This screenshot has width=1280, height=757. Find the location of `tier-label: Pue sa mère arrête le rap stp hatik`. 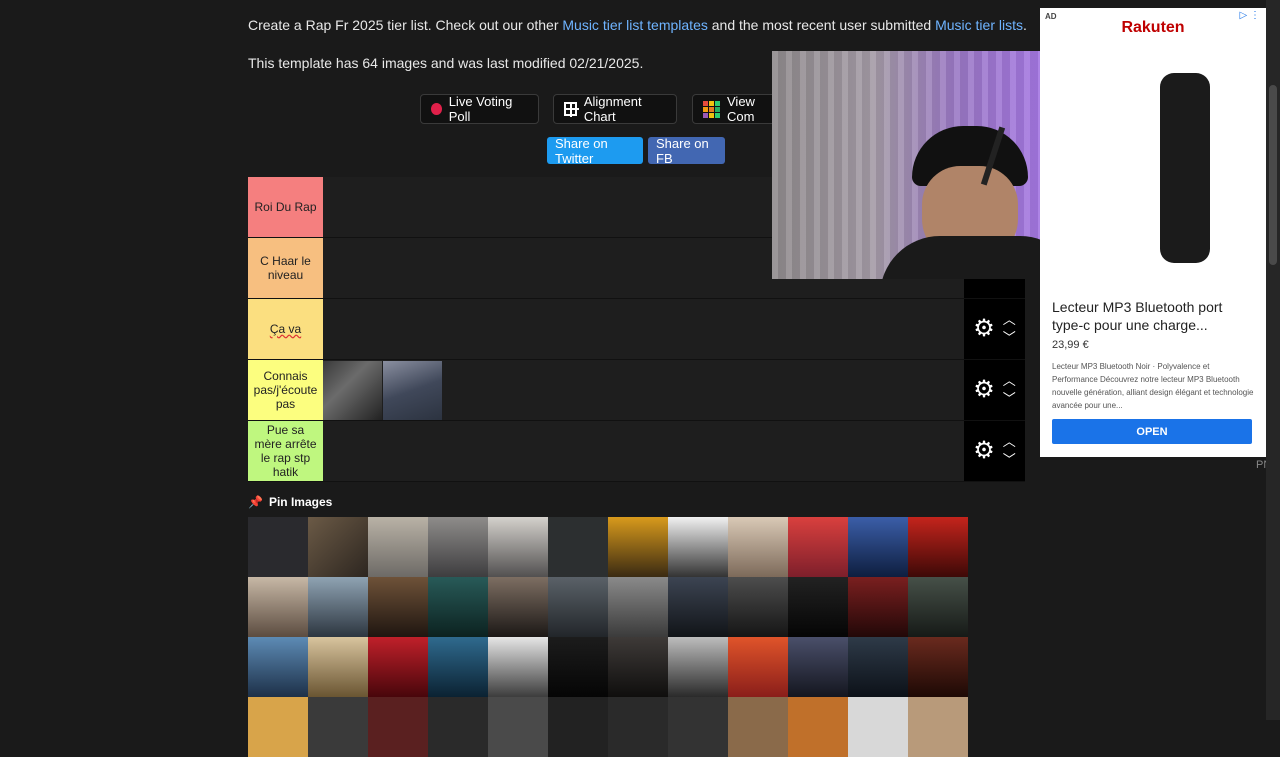

tier-label: Pue sa mère arrête le rap stp hatik is located at coordinates (285, 451).